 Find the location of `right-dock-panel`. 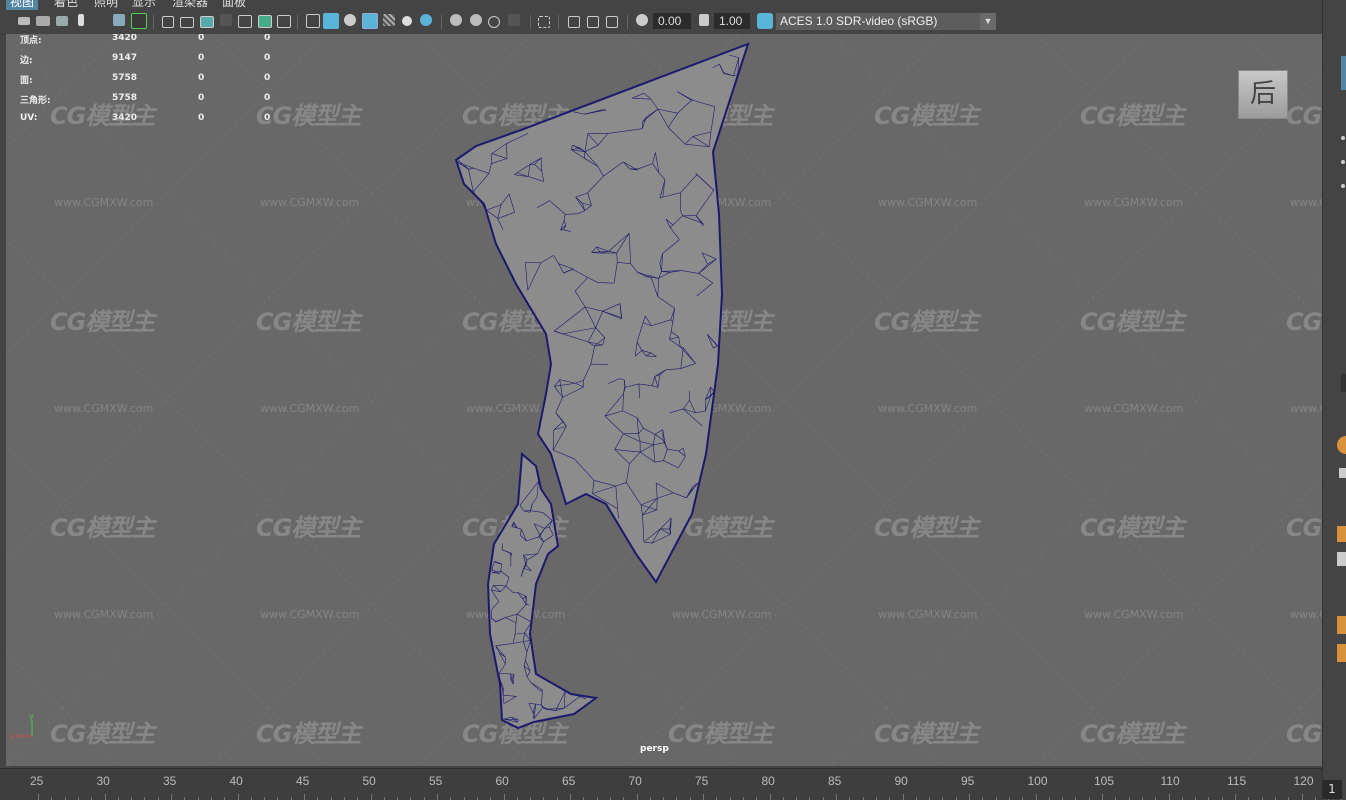

right-dock-panel is located at coordinates (1334, 390).